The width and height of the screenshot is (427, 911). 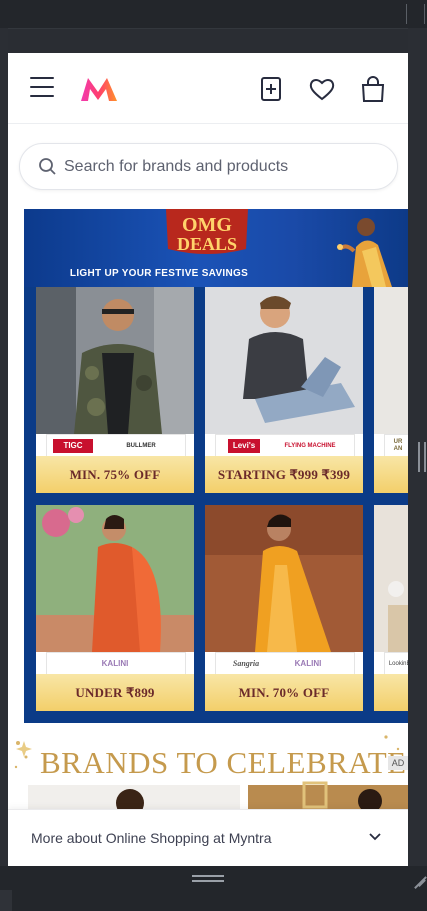 I want to click on omg-deals-graphic: OMG DEALS, so click(x=207, y=233).